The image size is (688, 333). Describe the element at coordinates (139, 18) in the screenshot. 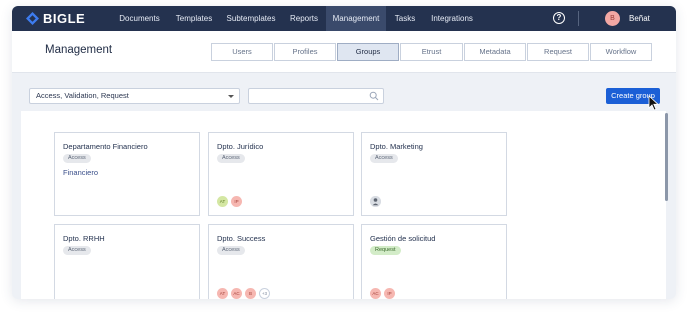

I see `nav-documents: Documents` at that location.